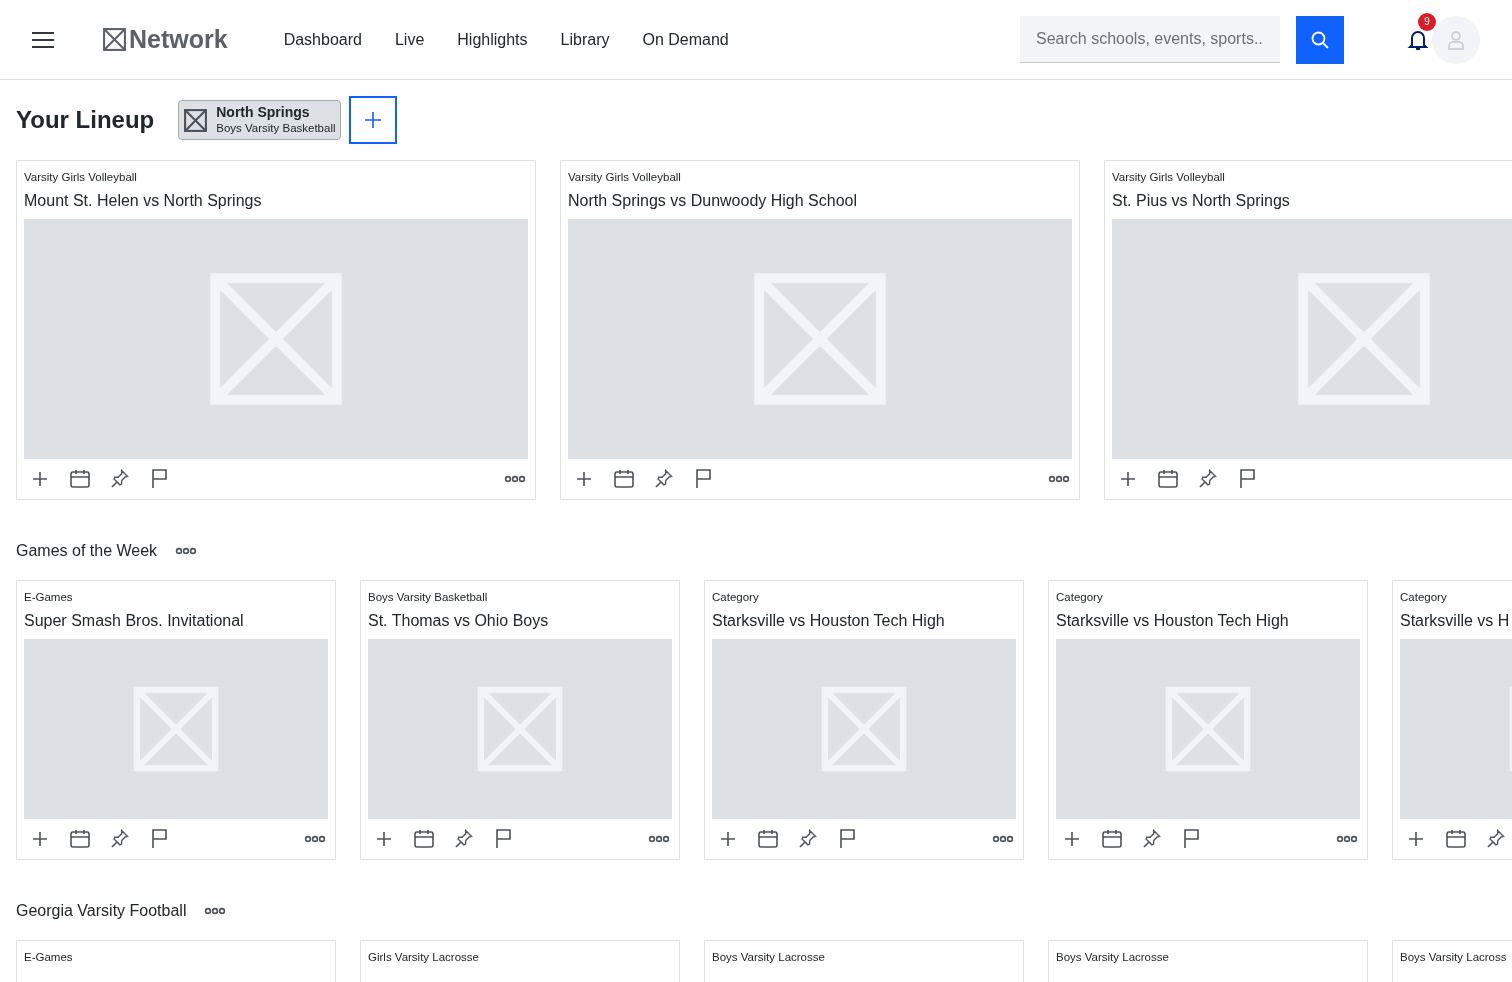 The width and height of the screenshot is (1512, 982). What do you see at coordinates (1201, 201) in the screenshot?
I see `card-title: St. Pius vs North Springs` at bounding box center [1201, 201].